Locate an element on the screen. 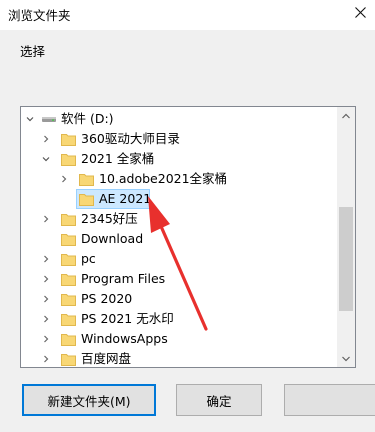 The image size is (375, 432). tree-item-label: PS 2021 无水印 is located at coordinates (127, 318).